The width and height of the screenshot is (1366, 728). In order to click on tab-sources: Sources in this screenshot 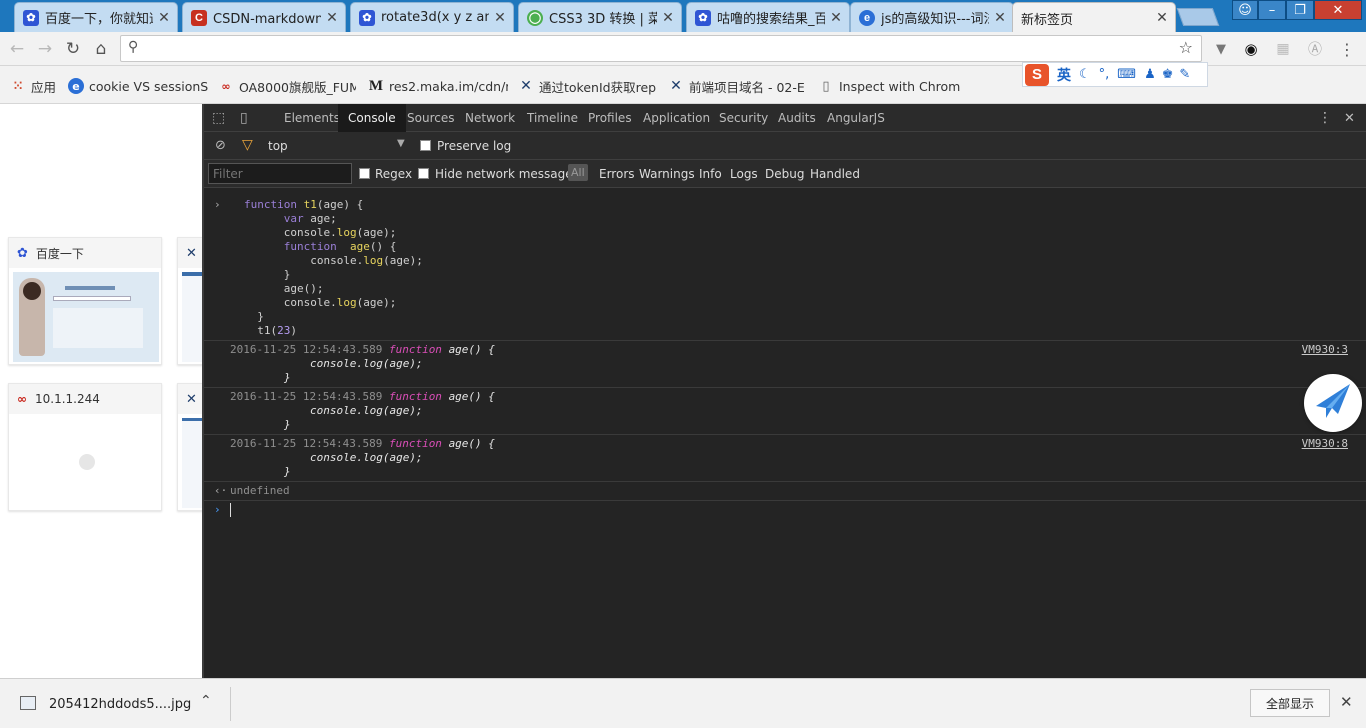, I will do `click(430, 118)`.